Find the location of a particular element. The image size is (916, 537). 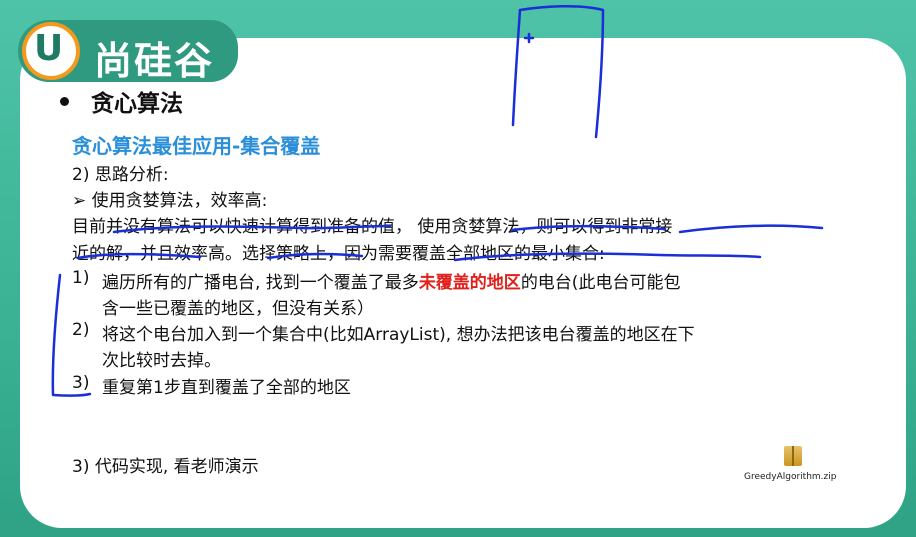

ink-plus-mark is located at coordinates (529, 38).